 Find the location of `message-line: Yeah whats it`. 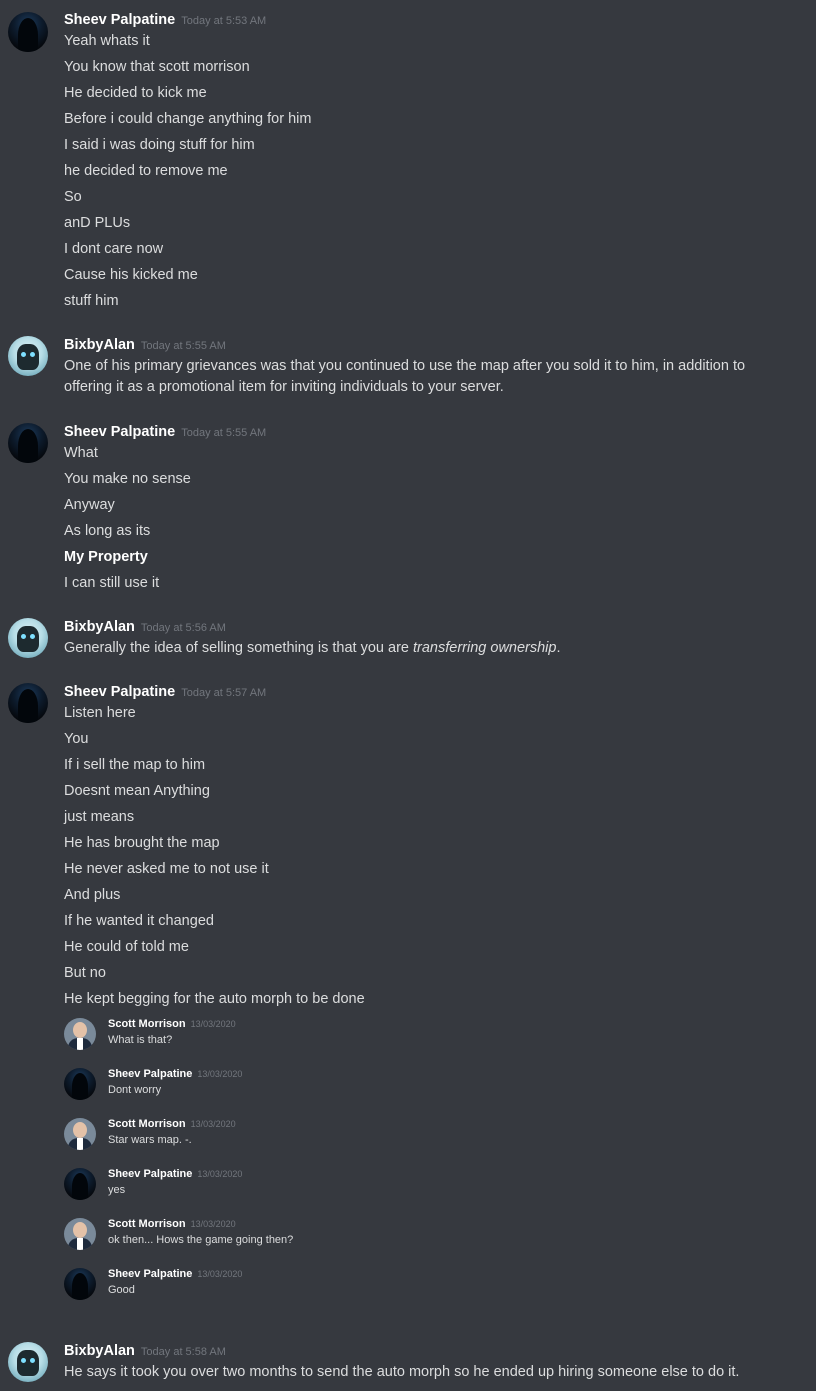

message-line: Yeah whats it is located at coordinates (107, 41).